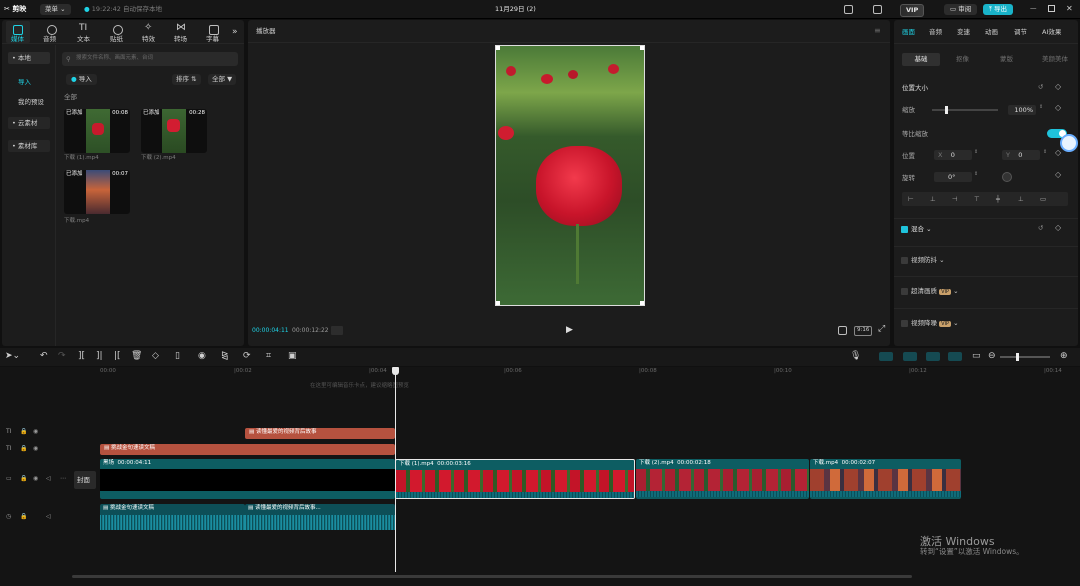 This screenshot has height=586, width=1080. I want to click on distribute-icon: ▭, so click(1043, 199).